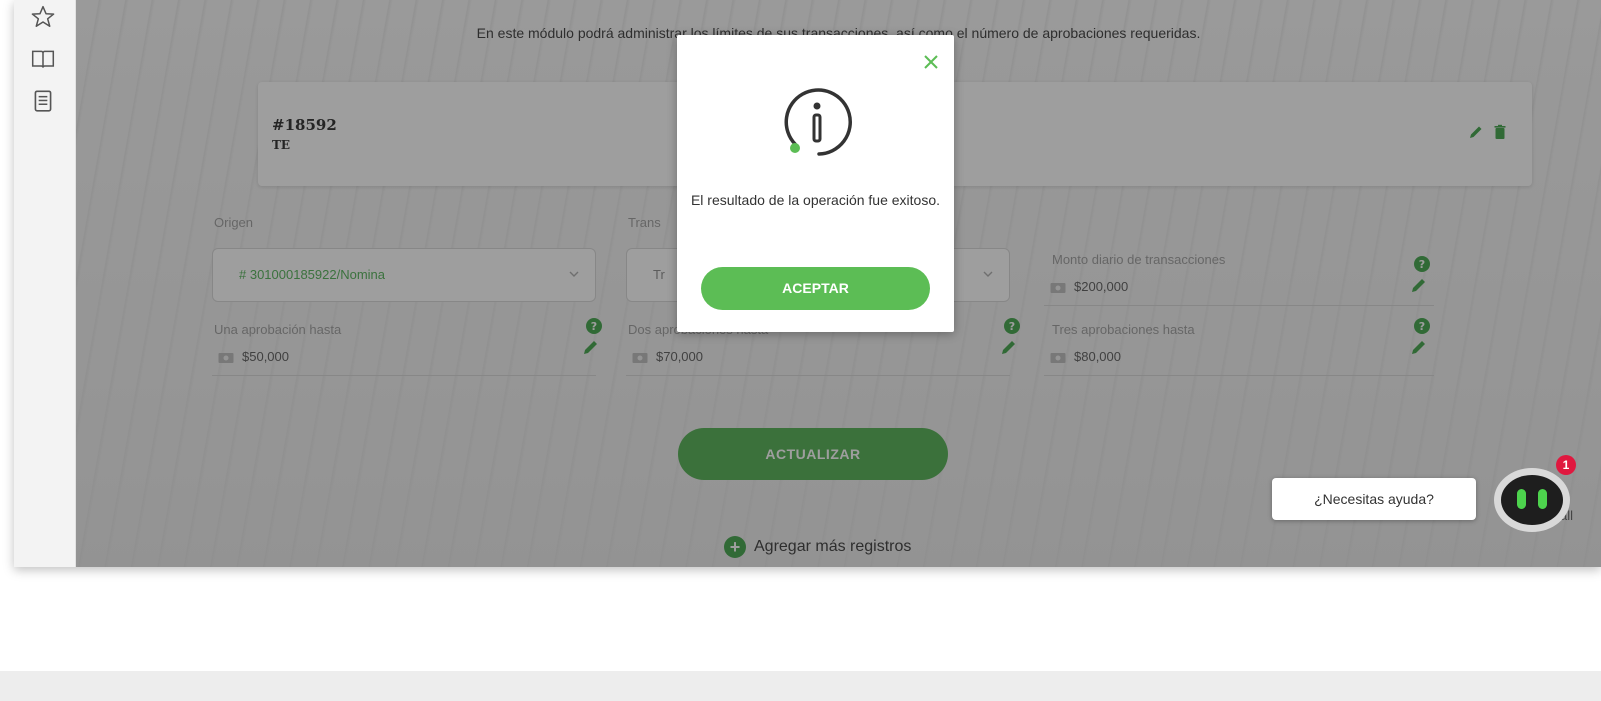  Describe the element at coordinates (43, 17) in the screenshot. I see `star-icon` at that location.